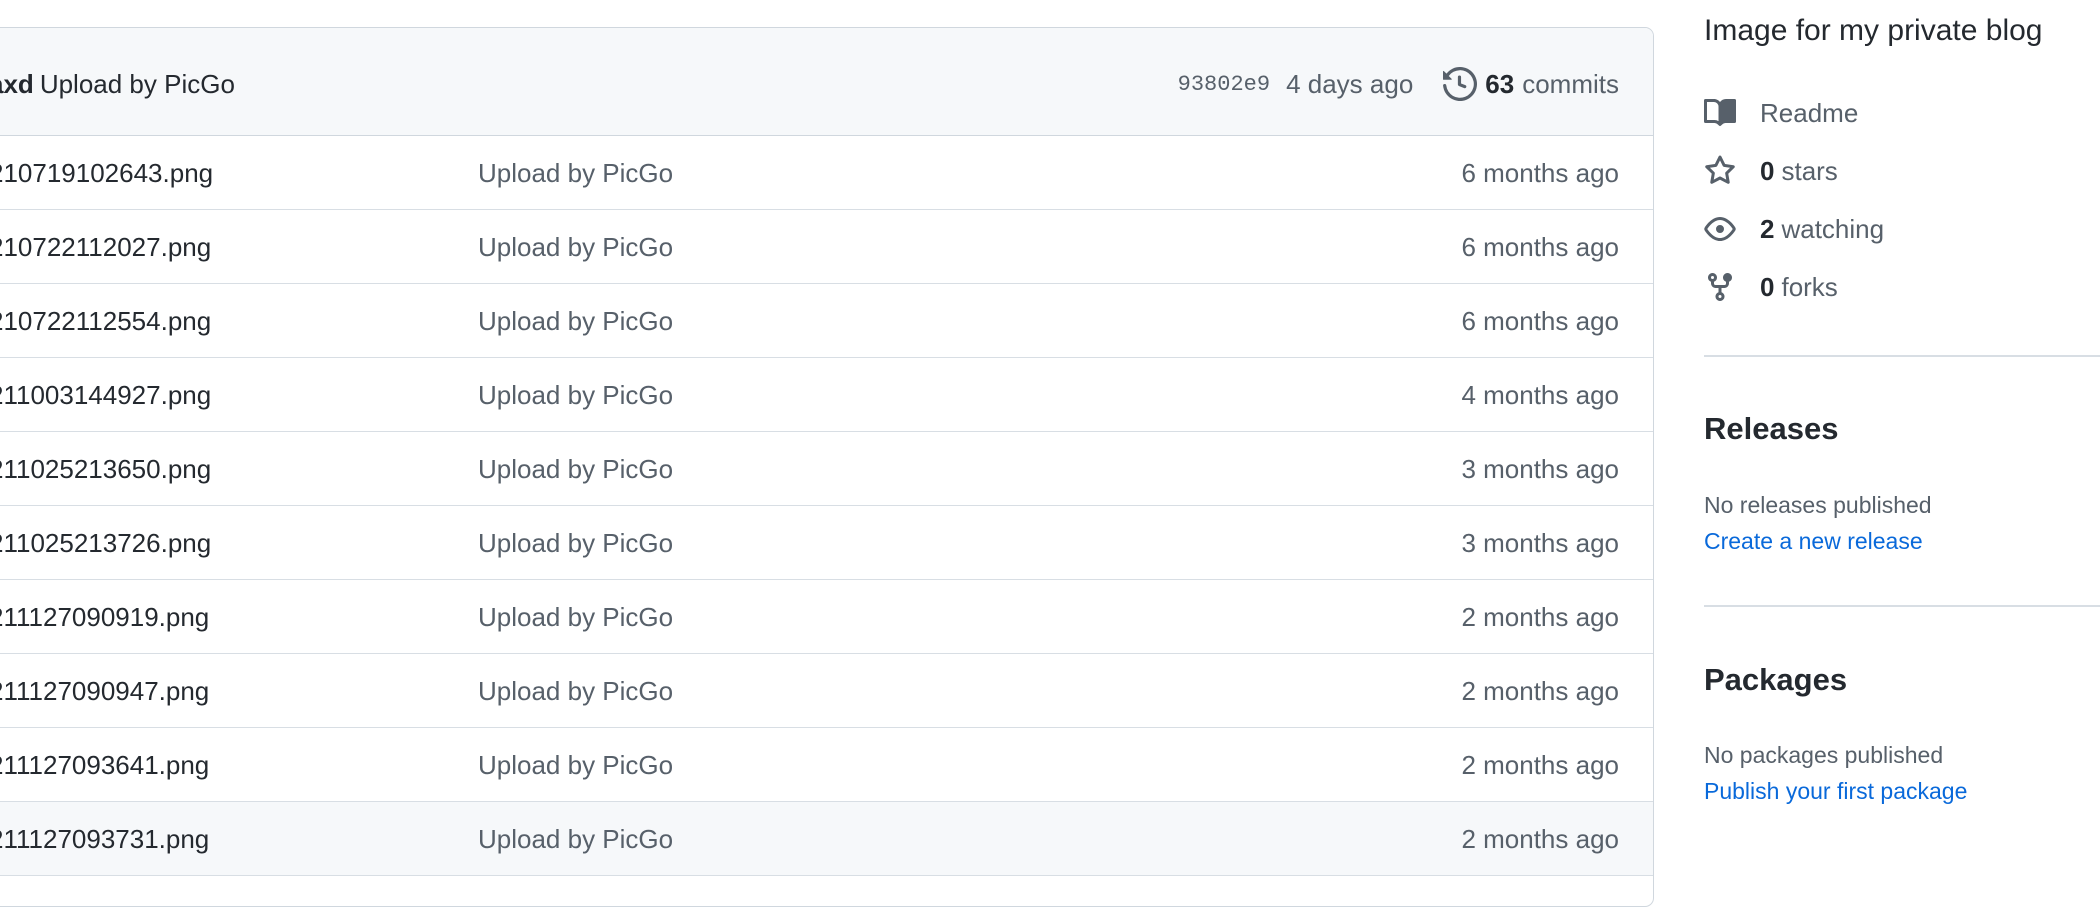 This screenshot has height=907, width=2100. Describe the element at coordinates (17, 84) in the screenshot. I see `commit-author: axd` at that location.